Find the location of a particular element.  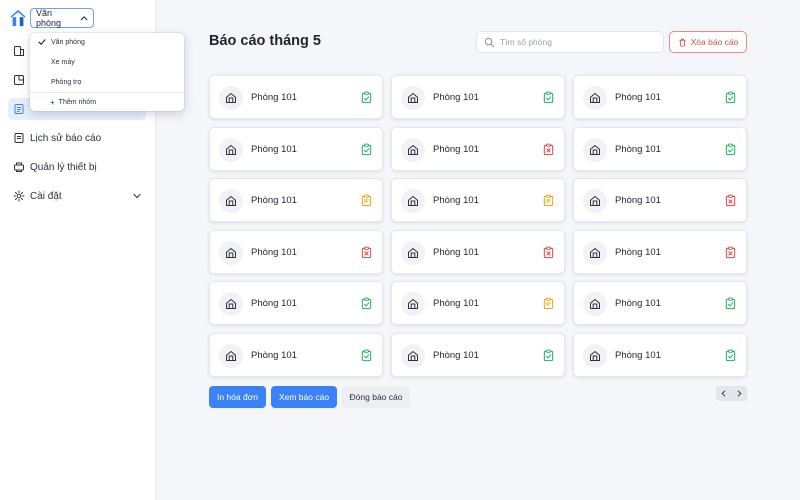

close-report-button: Đóng báo cáo is located at coordinates (376, 397).